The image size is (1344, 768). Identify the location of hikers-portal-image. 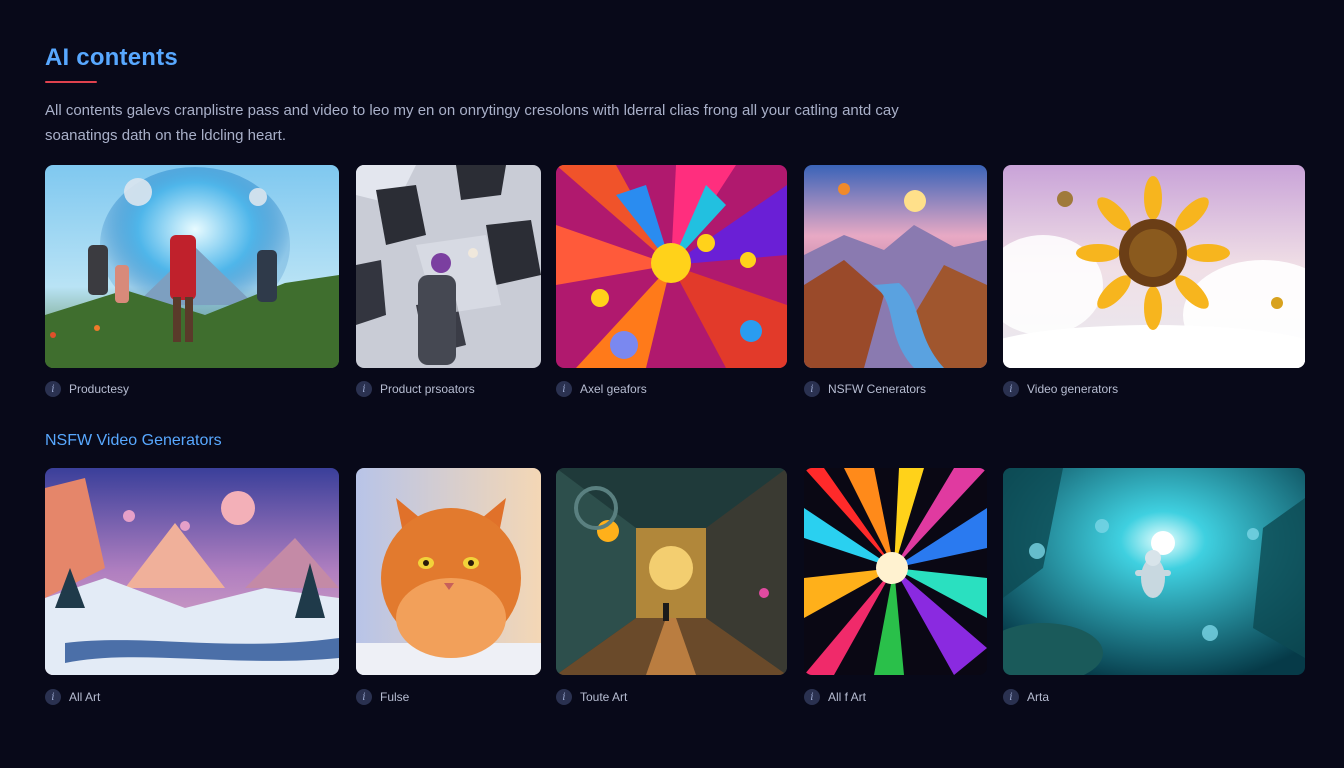
(192, 266).